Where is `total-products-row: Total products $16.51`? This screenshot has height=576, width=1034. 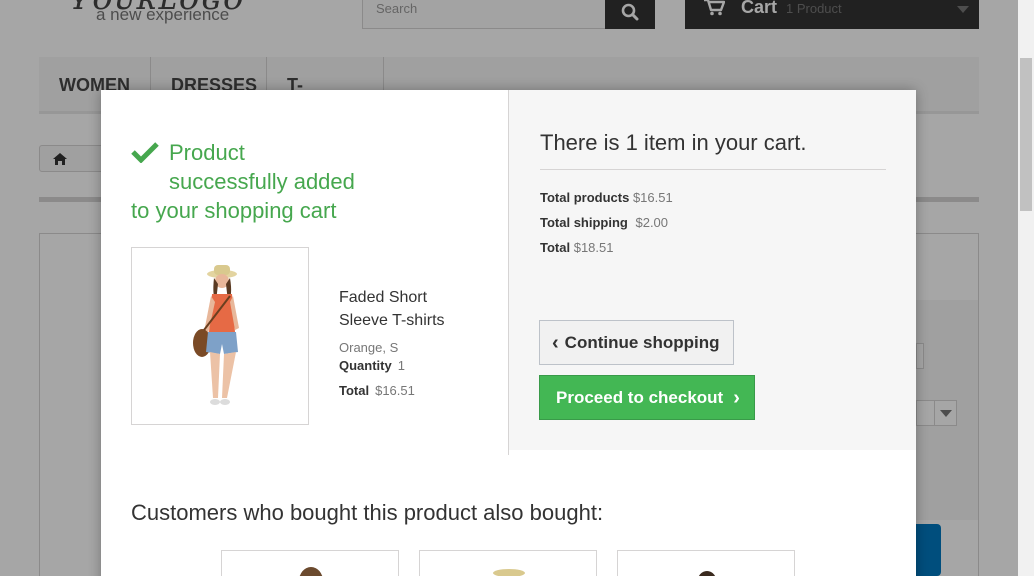
total-products-row: Total products $16.51 is located at coordinates (606, 197).